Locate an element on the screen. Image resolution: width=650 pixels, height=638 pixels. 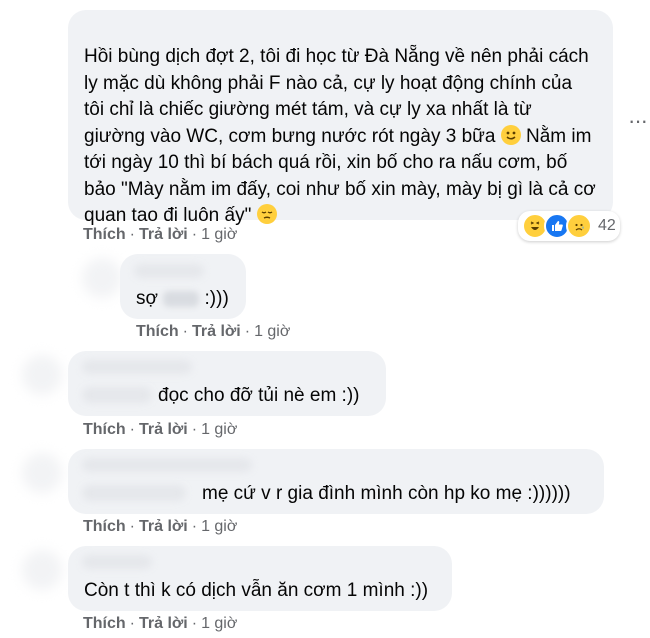
more-options-icon: ··· is located at coordinates (638, 121).